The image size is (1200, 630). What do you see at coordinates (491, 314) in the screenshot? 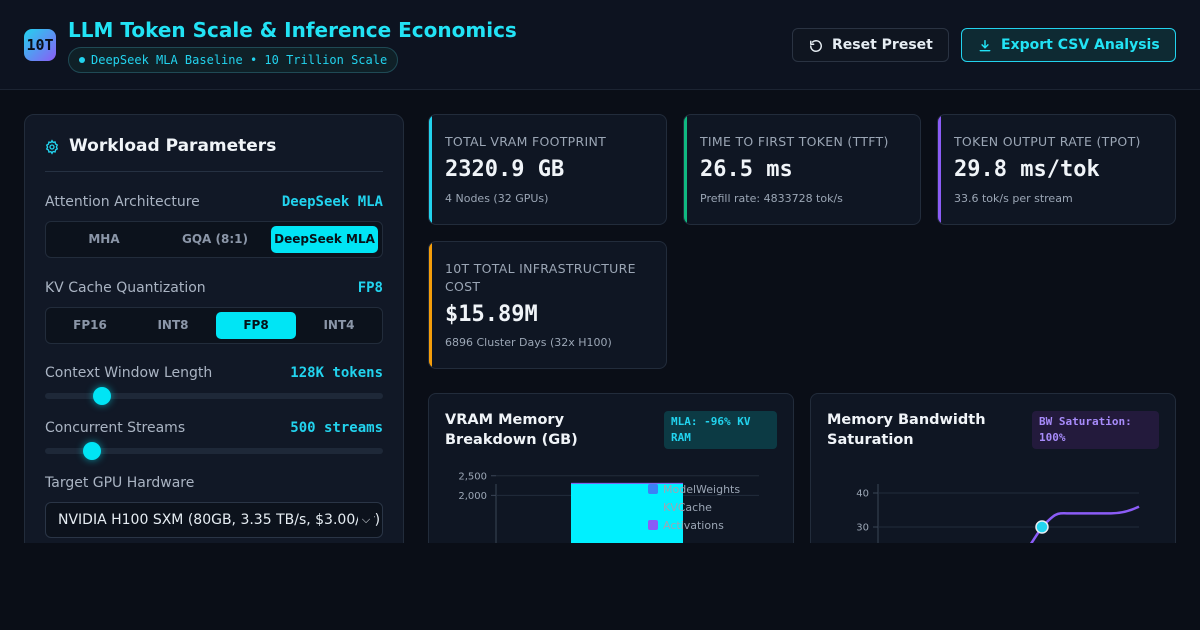
I see `metric-value: $15.89M` at bounding box center [491, 314].